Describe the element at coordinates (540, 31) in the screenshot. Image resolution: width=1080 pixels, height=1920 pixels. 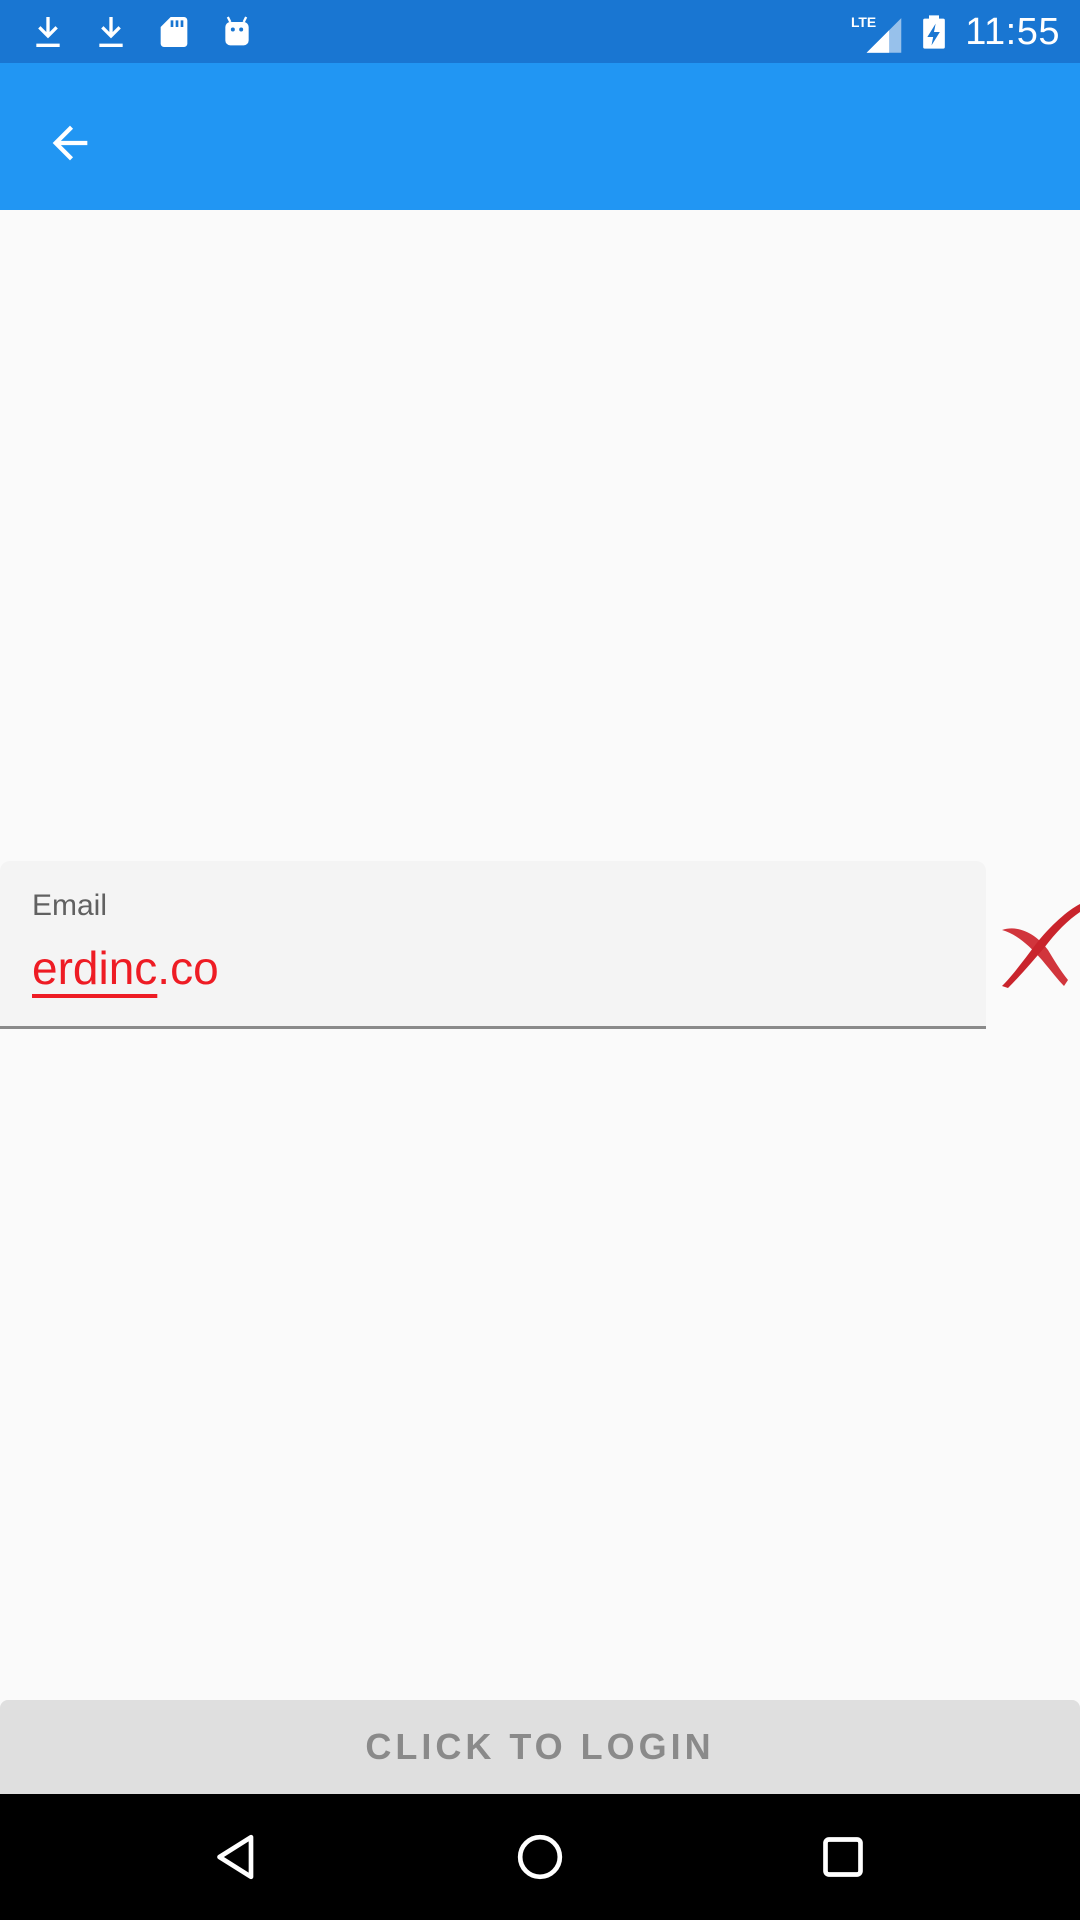
I see `status-bar: LTE 11:55` at that location.